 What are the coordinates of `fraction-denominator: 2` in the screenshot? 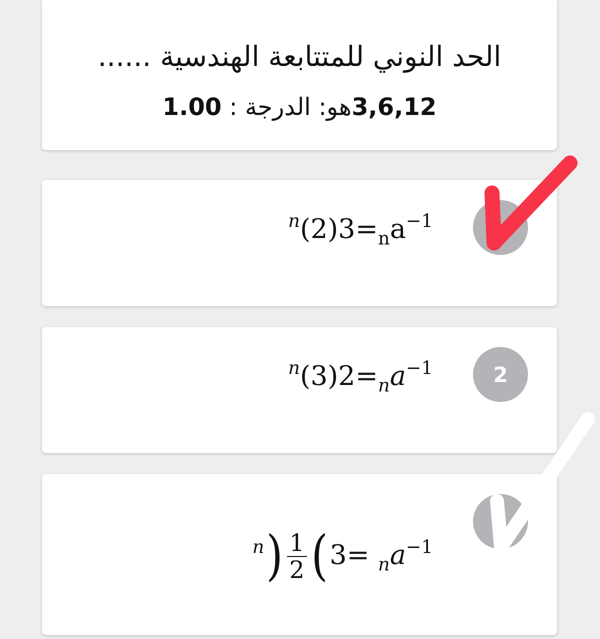 It's located at (297, 569).